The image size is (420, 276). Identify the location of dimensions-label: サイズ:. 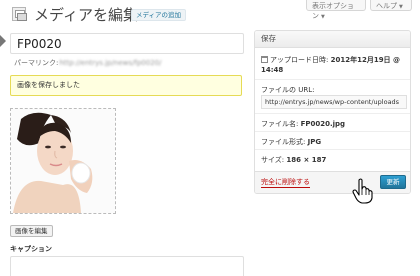
(273, 160).